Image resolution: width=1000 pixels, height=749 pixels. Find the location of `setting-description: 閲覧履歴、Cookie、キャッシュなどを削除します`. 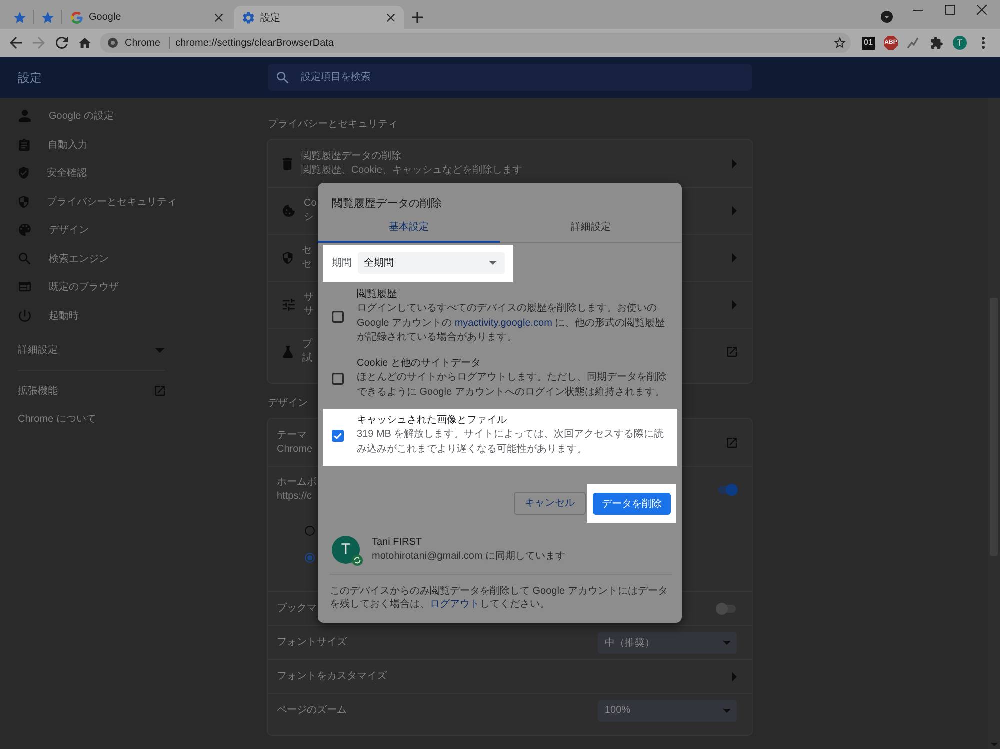

setting-description: 閲覧履歴、Cookie、キャッシュなどを削除します is located at coordinates (411, 171).